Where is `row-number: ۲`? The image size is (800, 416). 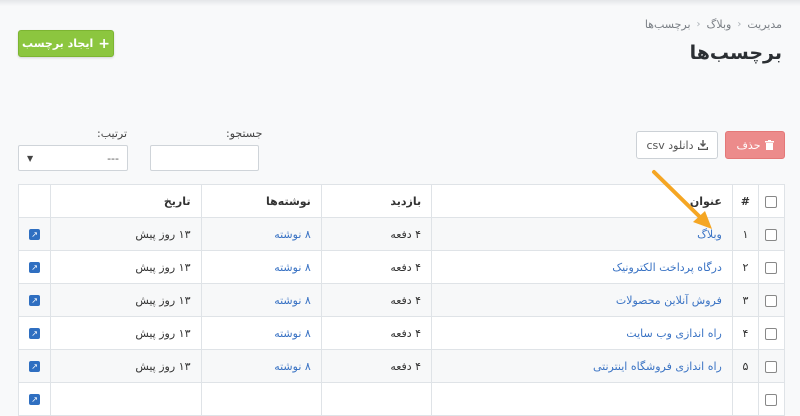
row-number: ۲ is located at coordinates (745, 267).